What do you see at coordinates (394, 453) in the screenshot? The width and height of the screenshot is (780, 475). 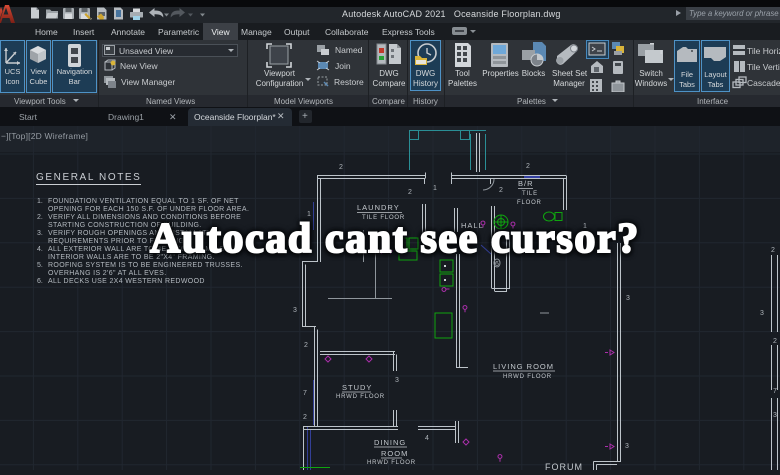 I see `svg-text: ROOM` at bounding box center [394, 453].